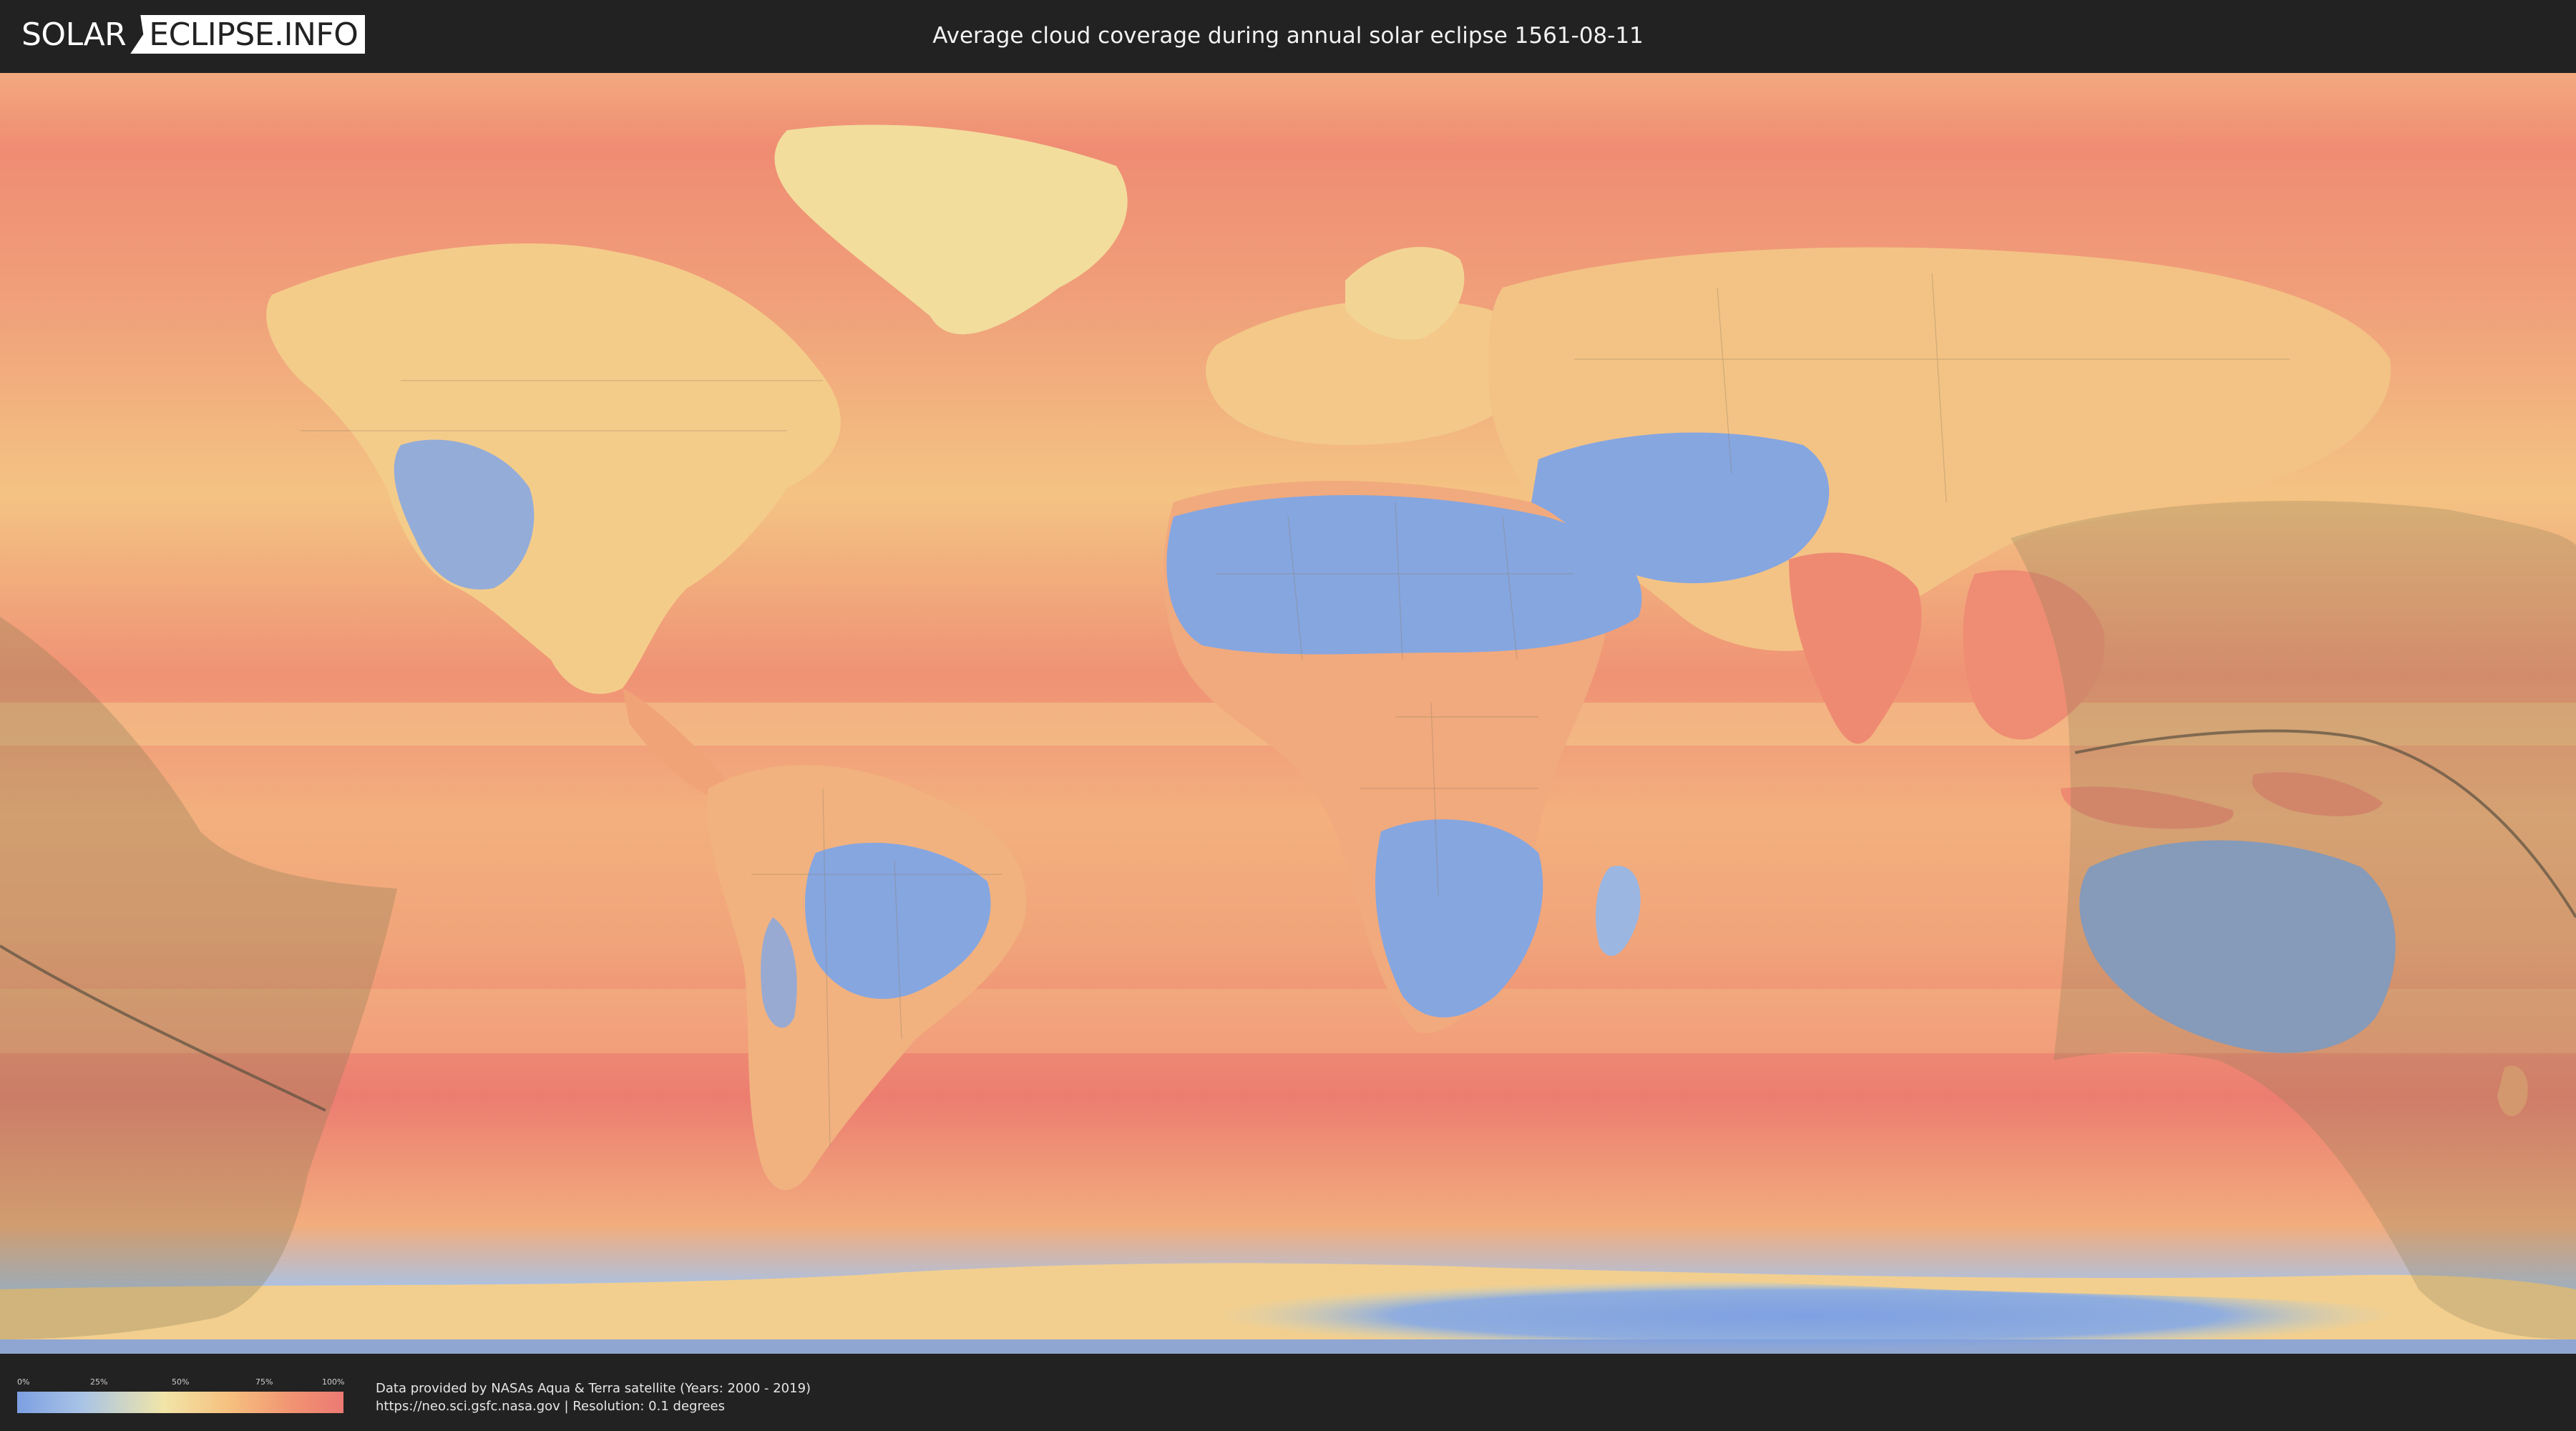 This screenshot has width=2576, height=1431. I want to click on legend-tick-50: 50%, so click(181, 1382).